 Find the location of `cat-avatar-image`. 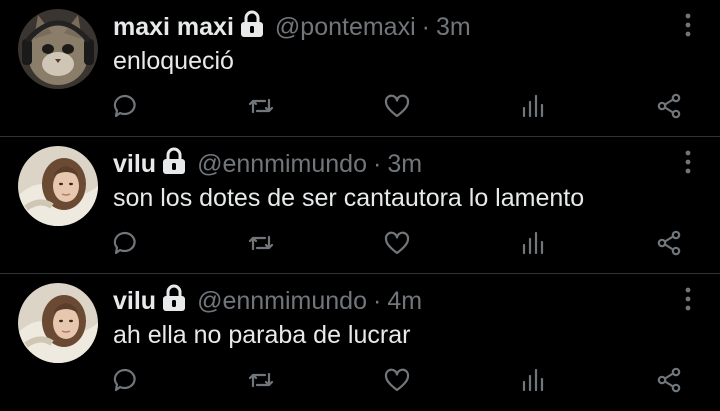

cat-avatar-image is located at coordinates (58, 49).